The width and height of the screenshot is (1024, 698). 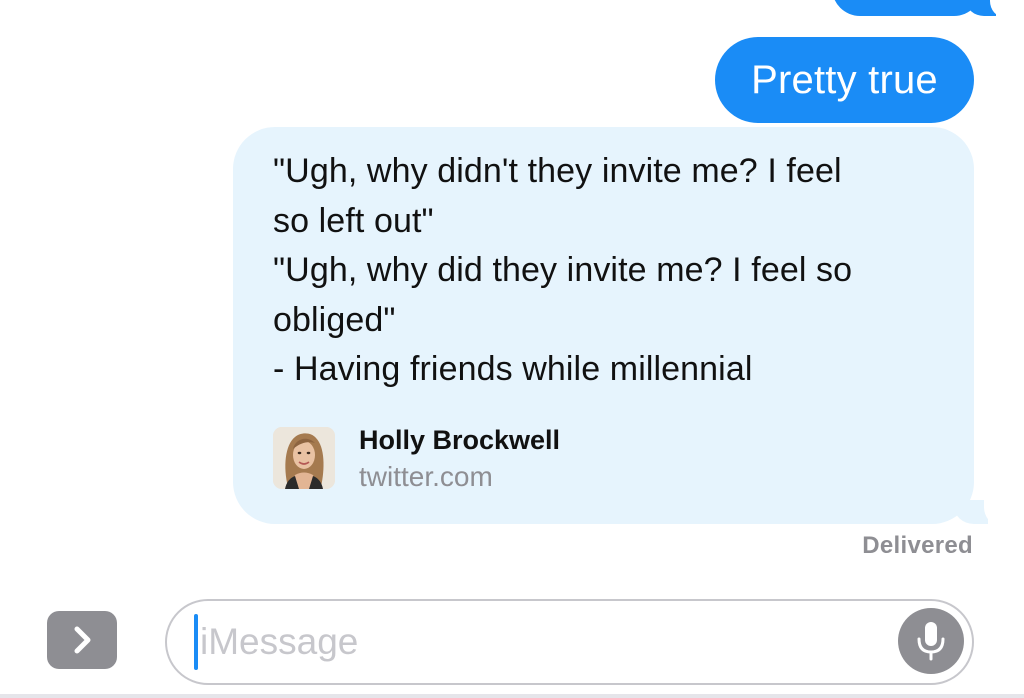 What do you see at coordinates (563, 270) in the screenshot?
I see `quote-line: "Ugh, why did they invite me? I feel so` at bounding box center [563, 270].